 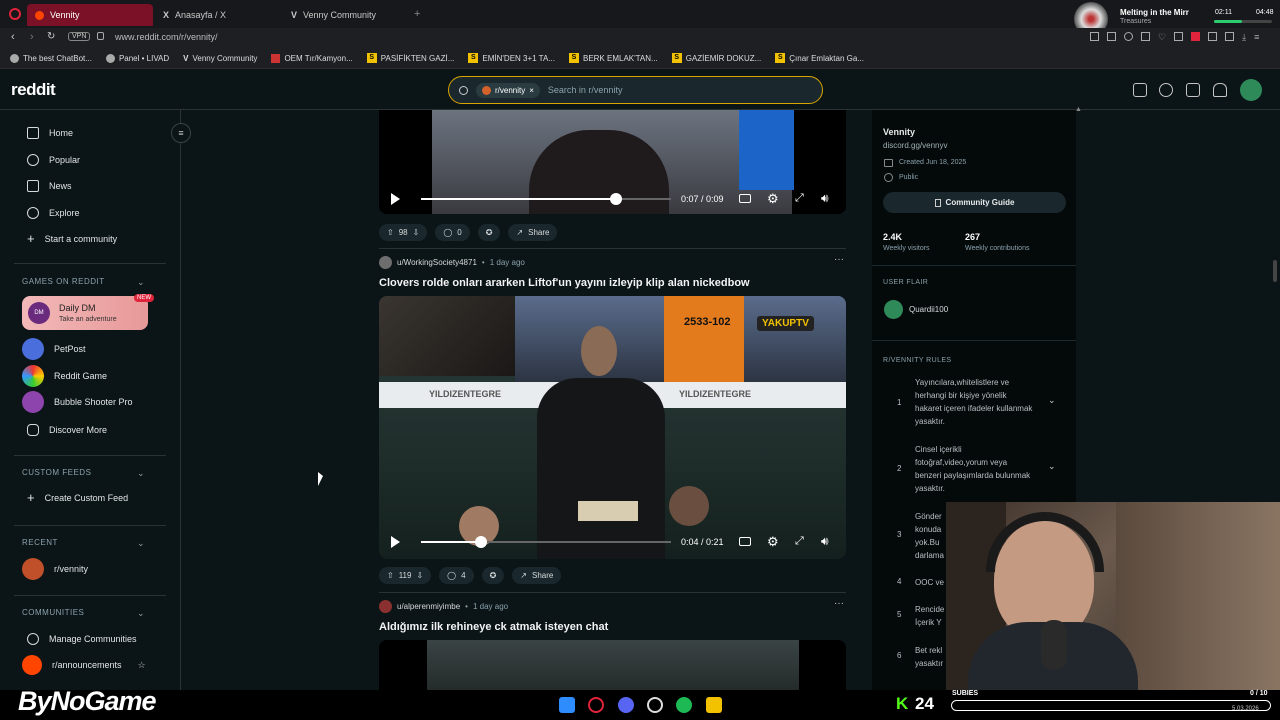 I want to click on rule-5: Rencide İçerik Y, so click(x=930, y=616).